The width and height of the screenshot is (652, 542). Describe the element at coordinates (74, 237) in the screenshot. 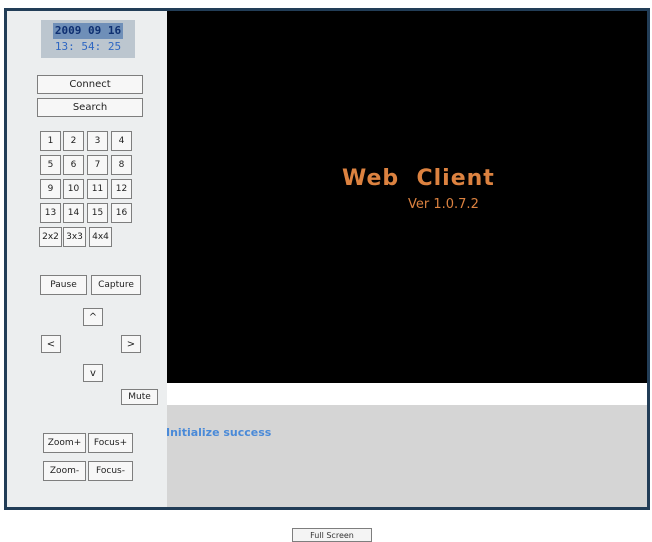

I see `layout-button: 3x3` at that location.